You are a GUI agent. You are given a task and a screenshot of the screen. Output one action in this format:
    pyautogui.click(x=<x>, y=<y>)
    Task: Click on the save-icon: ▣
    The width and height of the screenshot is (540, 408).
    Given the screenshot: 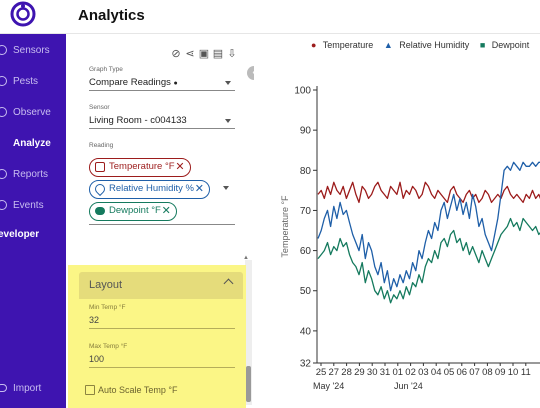 What is the action you would take?
    pyautogui.click(x=204, y=54)
    